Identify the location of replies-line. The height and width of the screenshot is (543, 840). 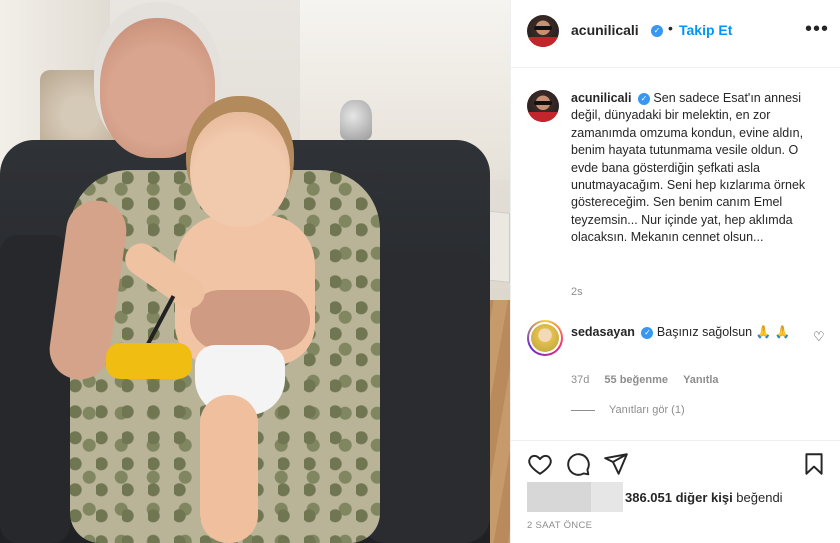
(583, 410).